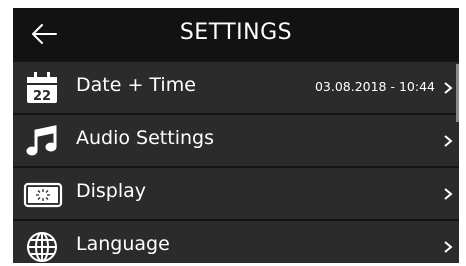  I want to click on music-note-icon, so click(41, 140).